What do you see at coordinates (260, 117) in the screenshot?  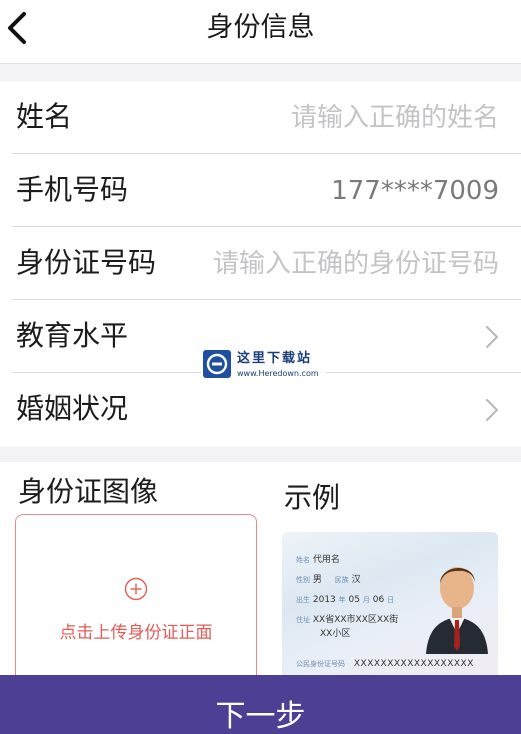 I see `name-row: 姓名 请输入正确的姓名` at bounding box center [260, 117].